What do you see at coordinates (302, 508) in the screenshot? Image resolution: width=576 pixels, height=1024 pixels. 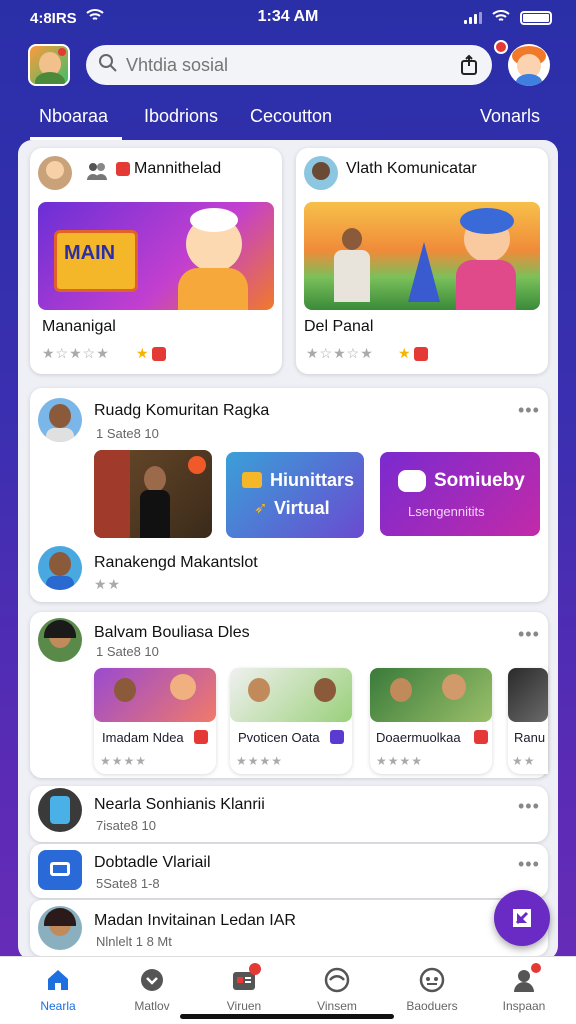 I see `tile-subtitle: Virtual` at bounding box center [302, 508].